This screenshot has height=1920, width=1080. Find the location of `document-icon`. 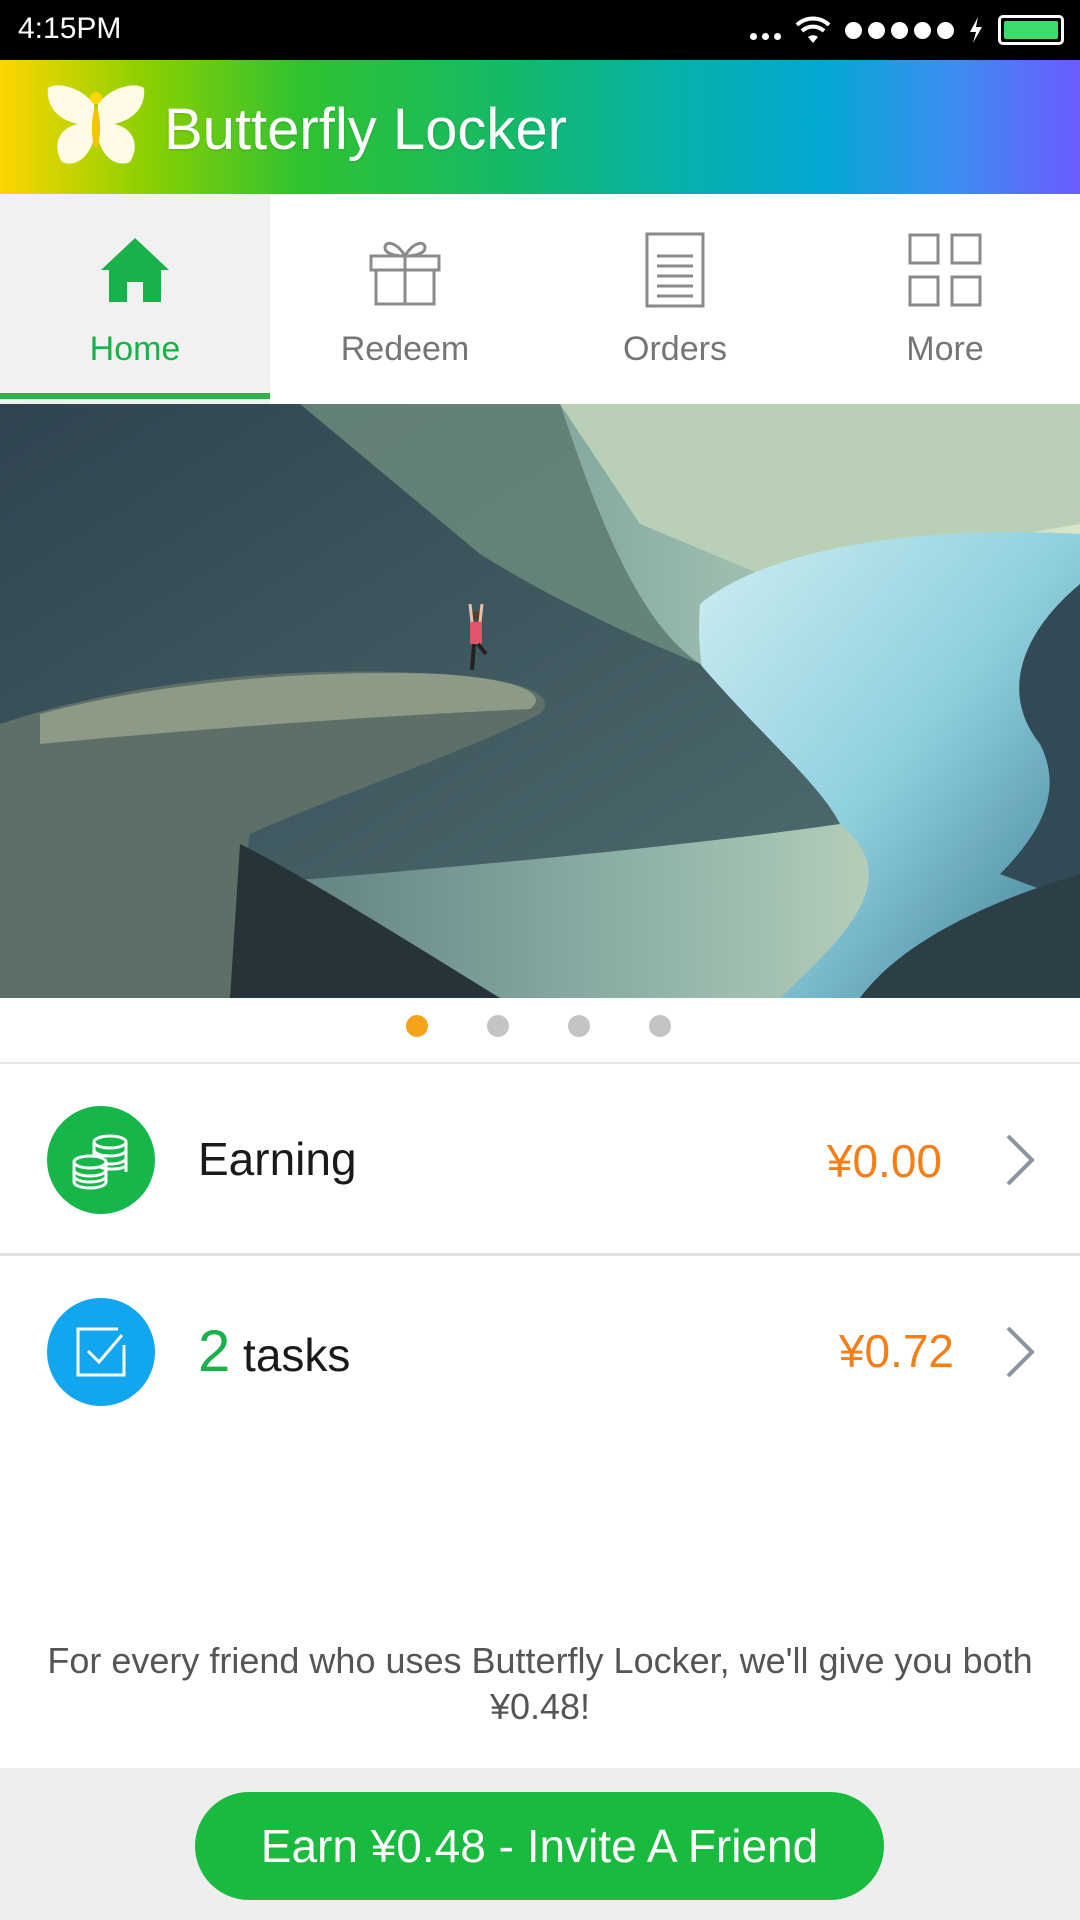

document-icon is located at coordinates (675, 270).